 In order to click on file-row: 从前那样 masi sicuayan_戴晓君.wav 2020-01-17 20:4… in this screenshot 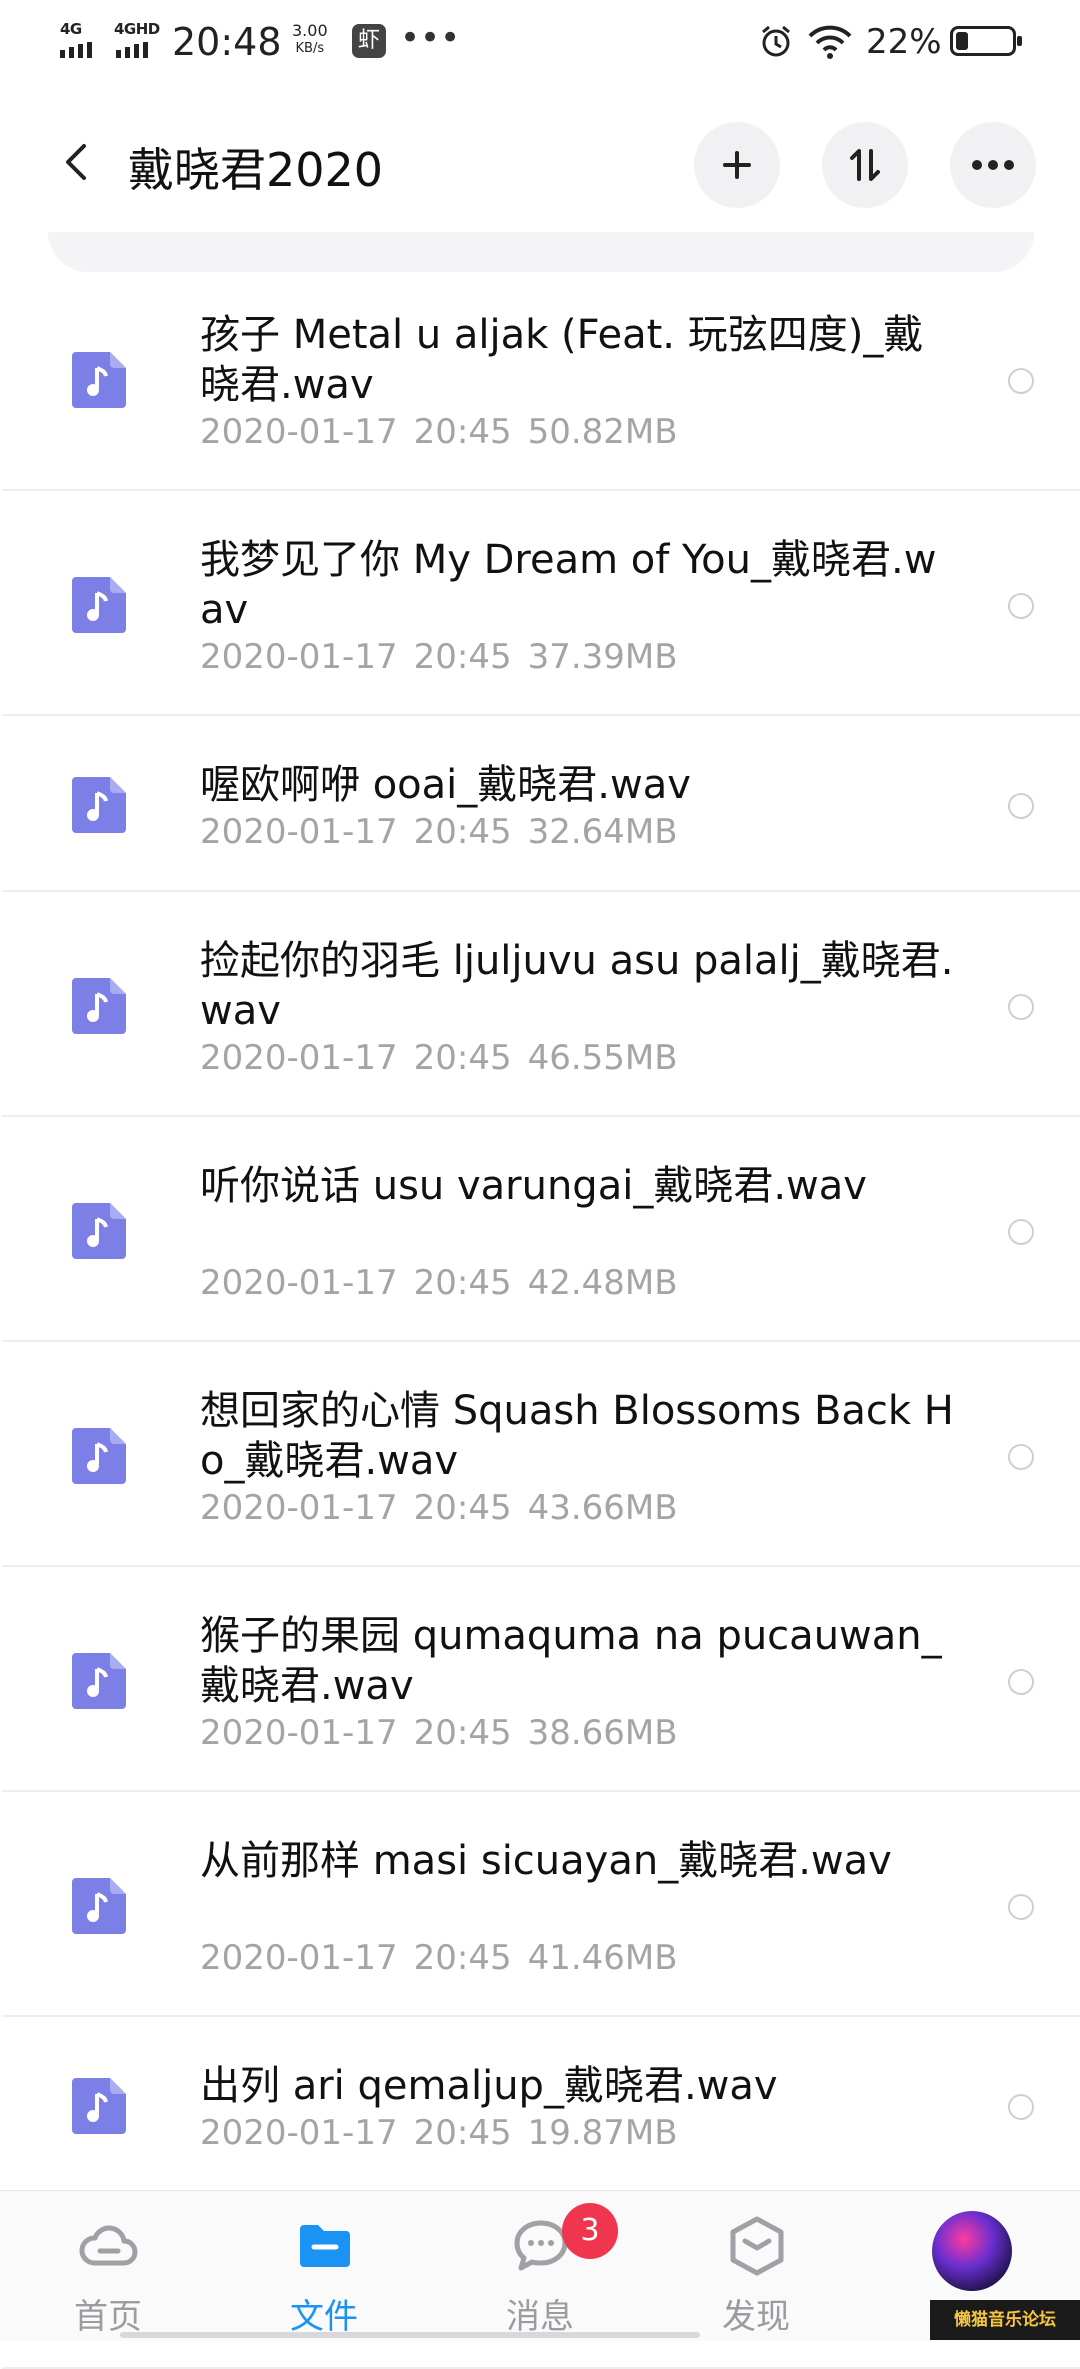, I will do `click(540, 1904)`.